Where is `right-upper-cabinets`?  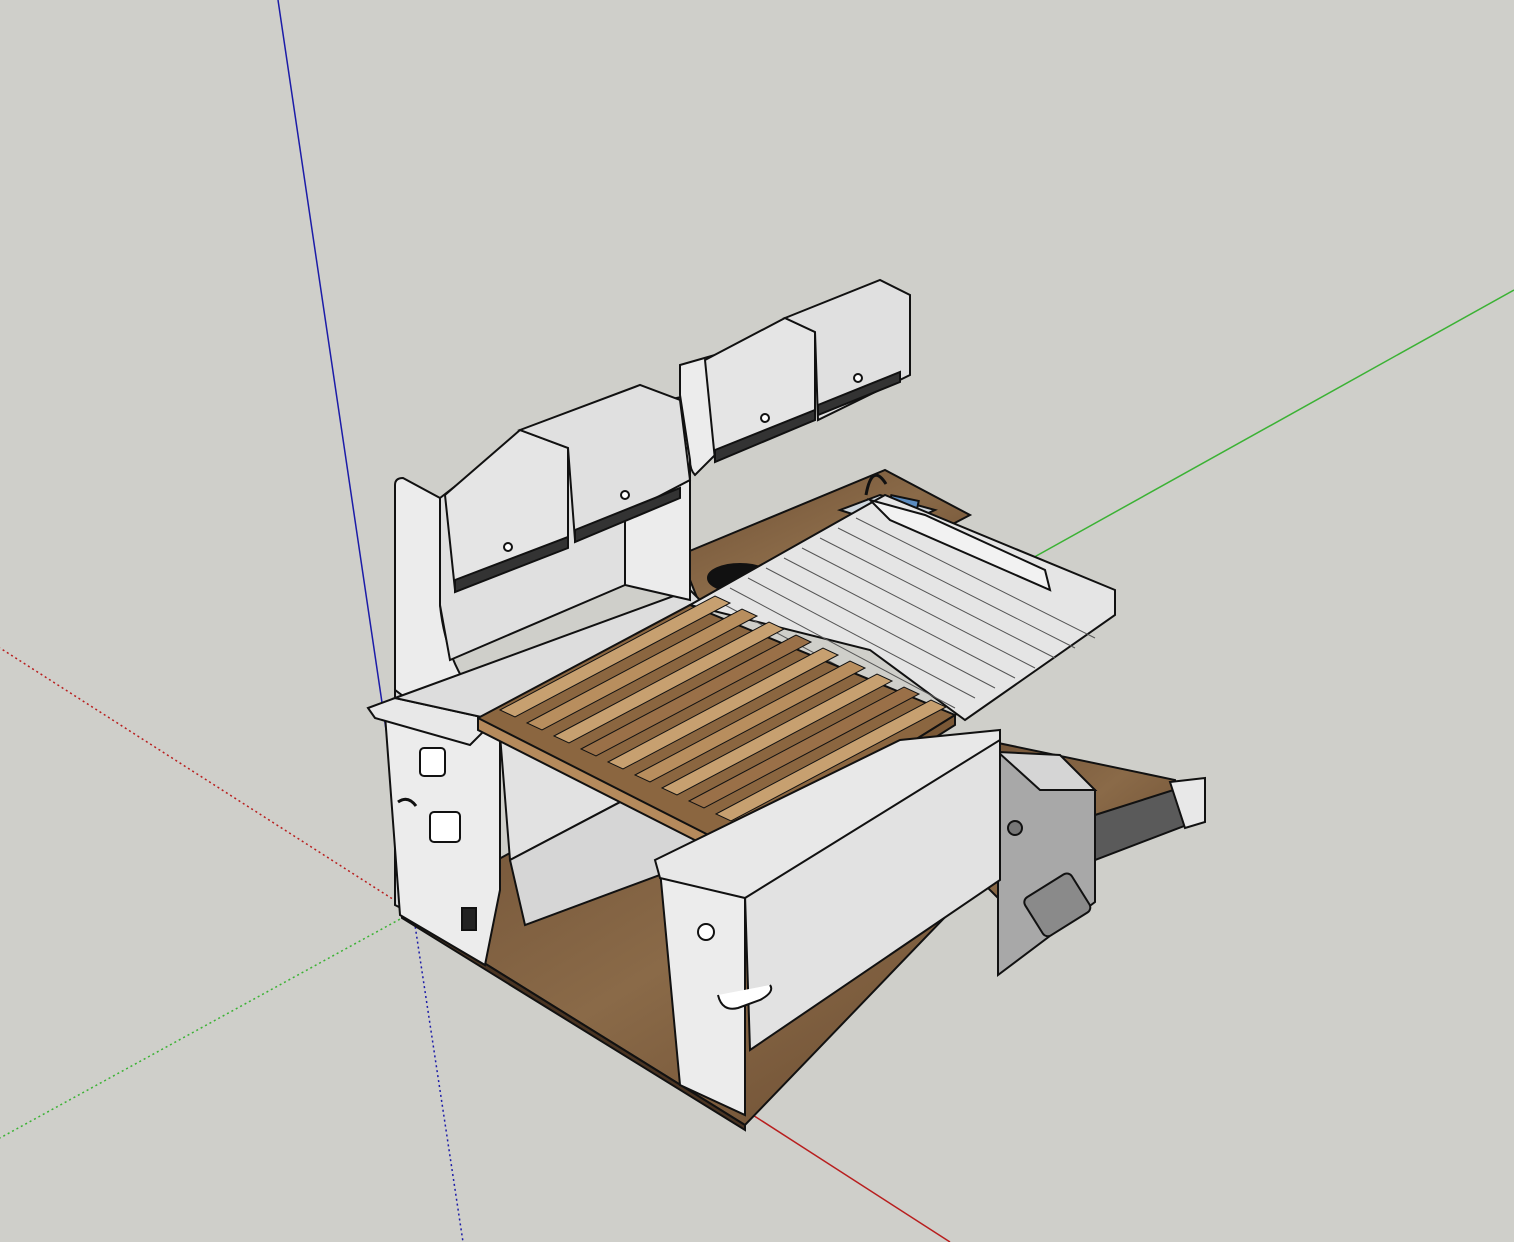
right-upper-cabinets is located at coordinates (795, 377).